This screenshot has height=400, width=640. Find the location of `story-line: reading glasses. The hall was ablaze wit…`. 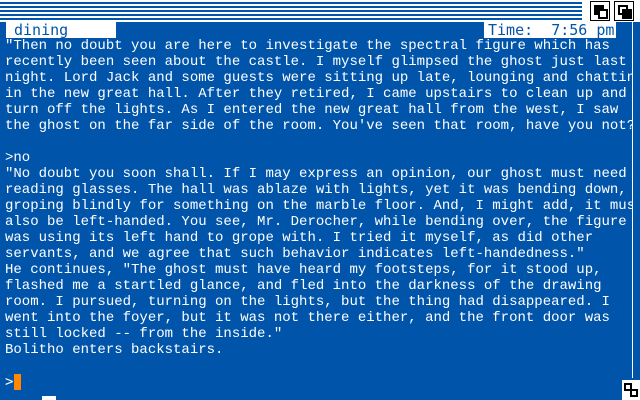

story-line: reading glasses. The hall was ablaze wit… is located at coordinates (316, 190).